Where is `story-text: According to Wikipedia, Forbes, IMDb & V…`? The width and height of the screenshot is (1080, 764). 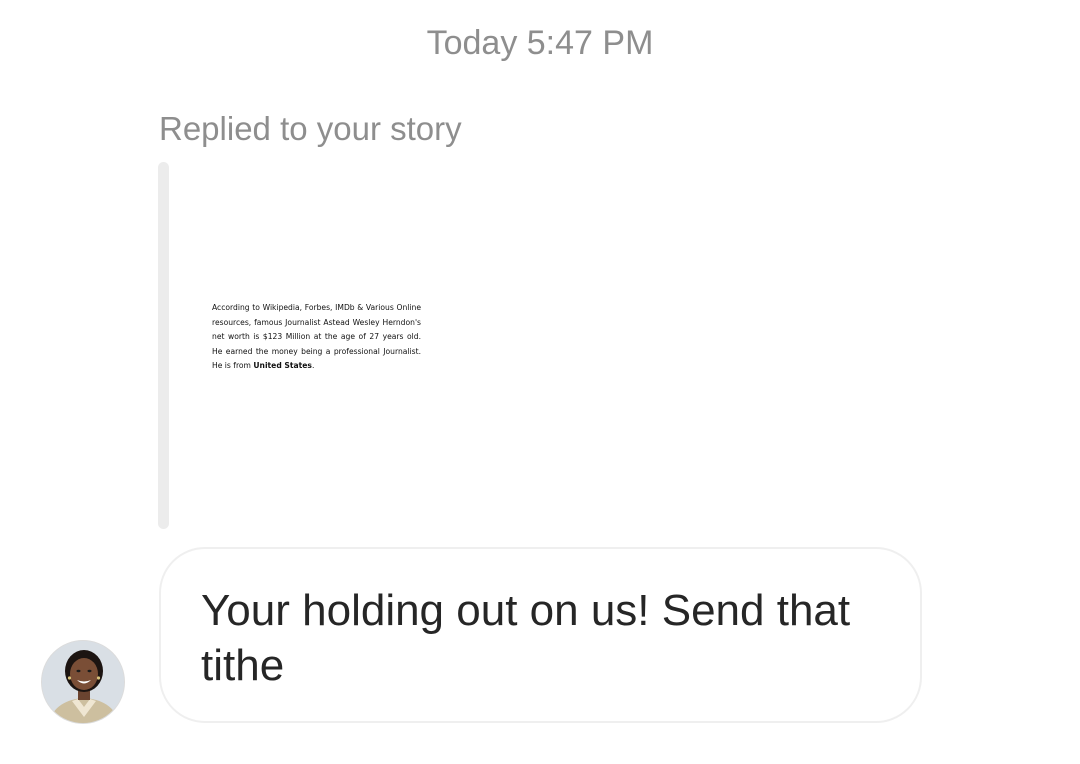
story-text: According to Wikipedia, Forbes, IMDb & V… is located at coordinates (316, 337).